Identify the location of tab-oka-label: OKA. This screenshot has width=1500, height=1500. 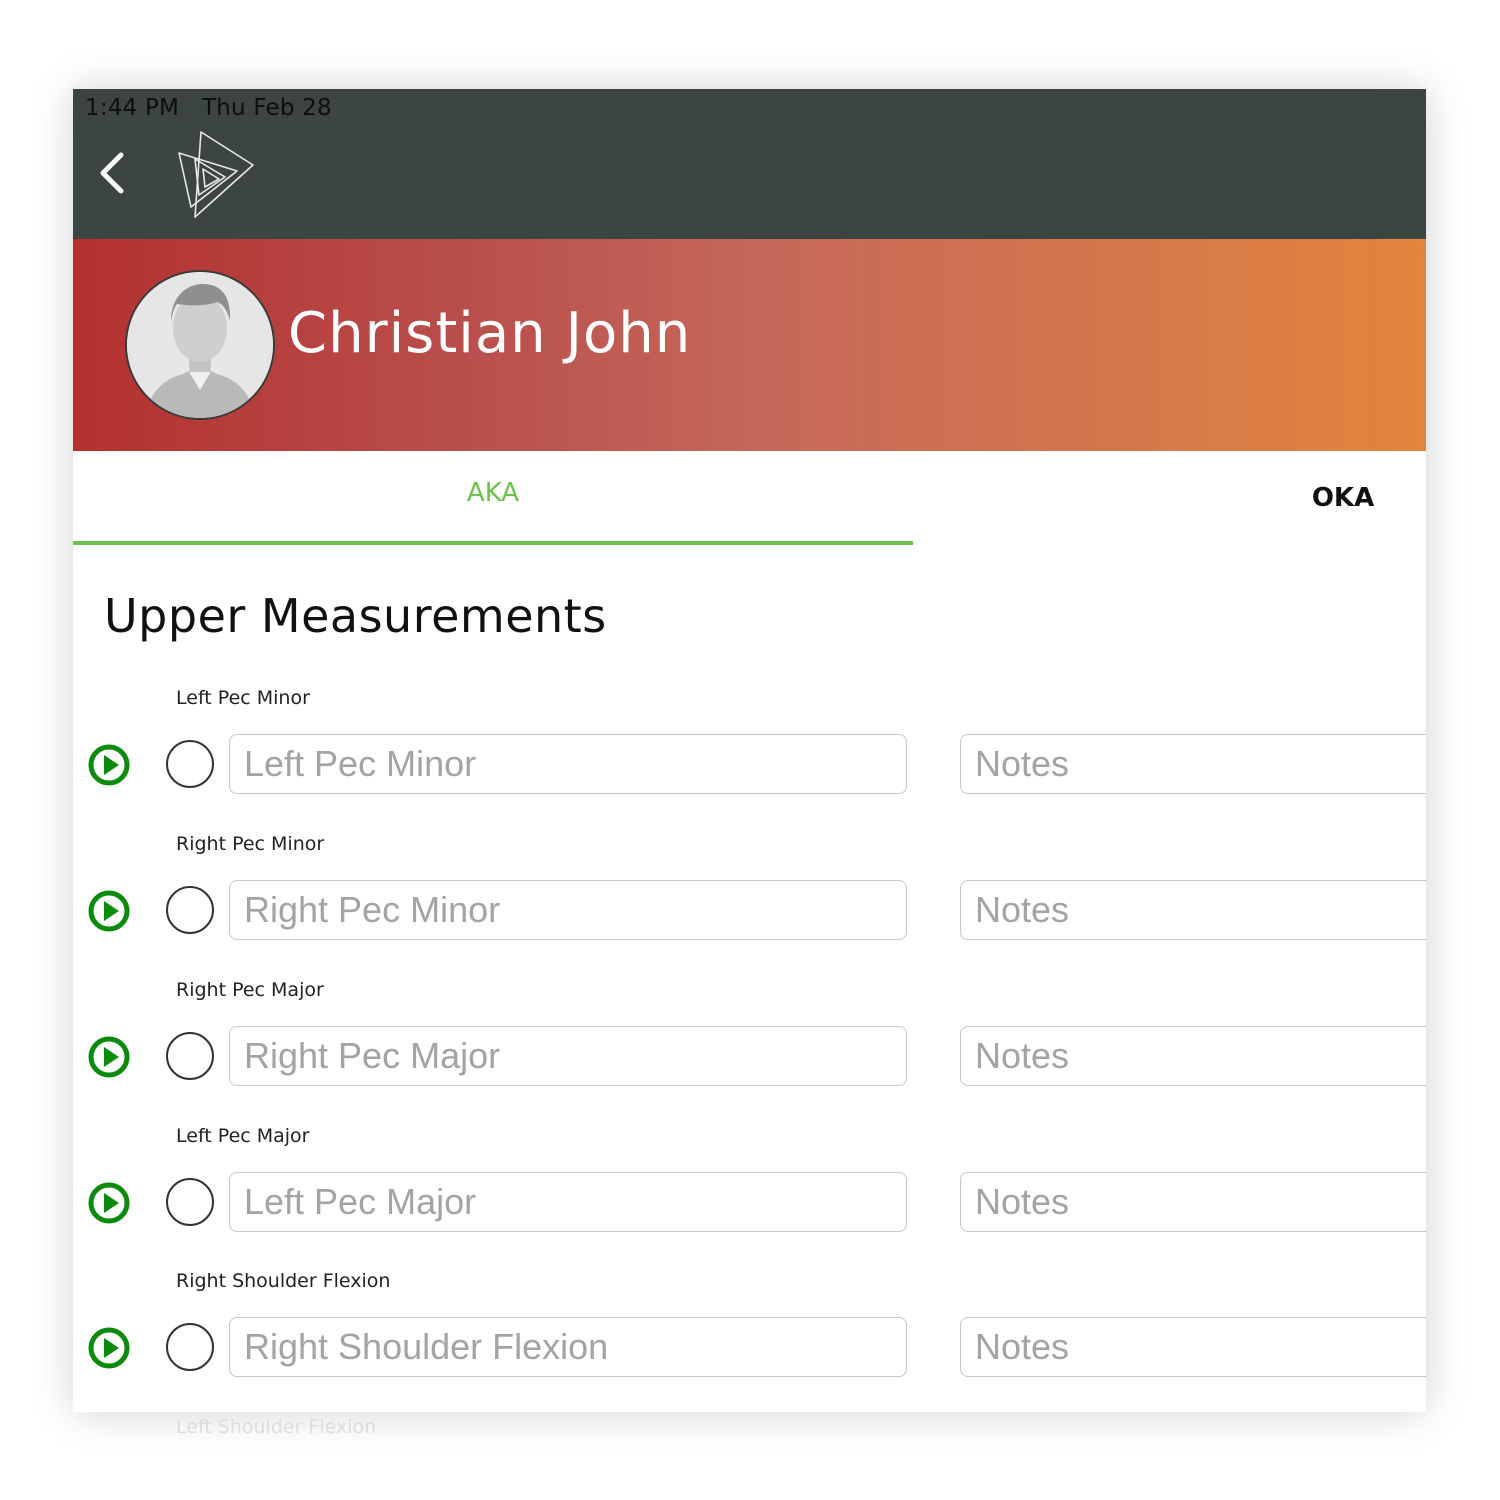
(1343, 498).